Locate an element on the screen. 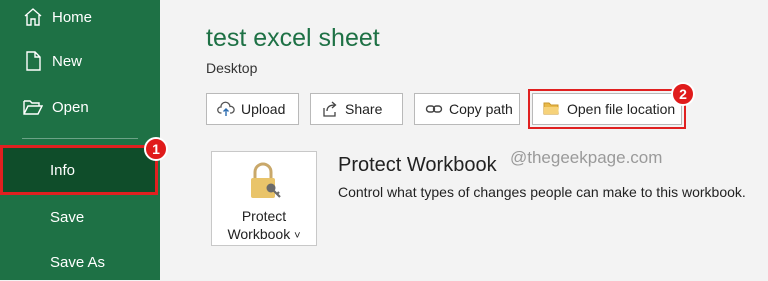  chevron-down-icon: ˅ is located at coordinates (297, 236).